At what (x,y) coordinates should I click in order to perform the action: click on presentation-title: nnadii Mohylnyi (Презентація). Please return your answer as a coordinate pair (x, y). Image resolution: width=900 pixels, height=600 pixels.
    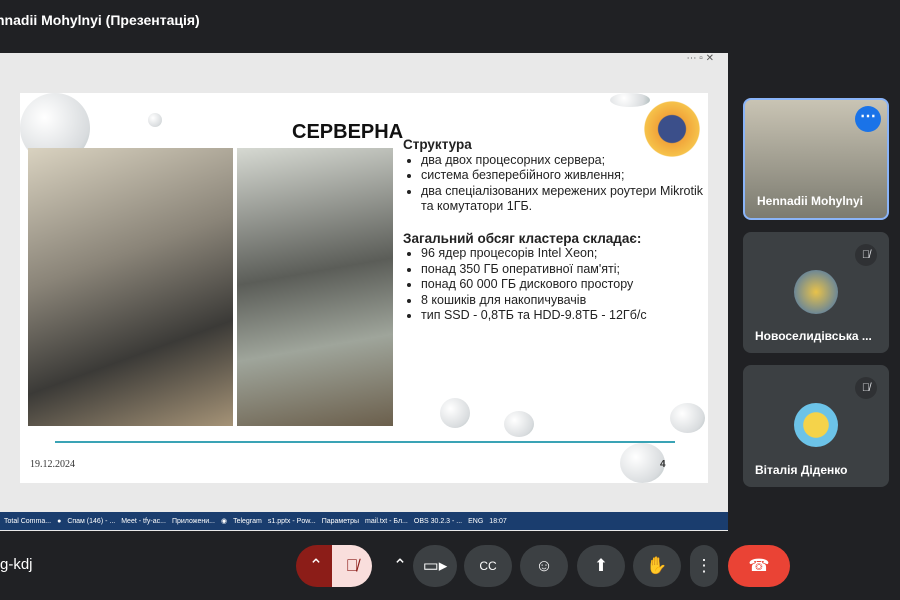
    Looking at the image, I should click on (100, 20).